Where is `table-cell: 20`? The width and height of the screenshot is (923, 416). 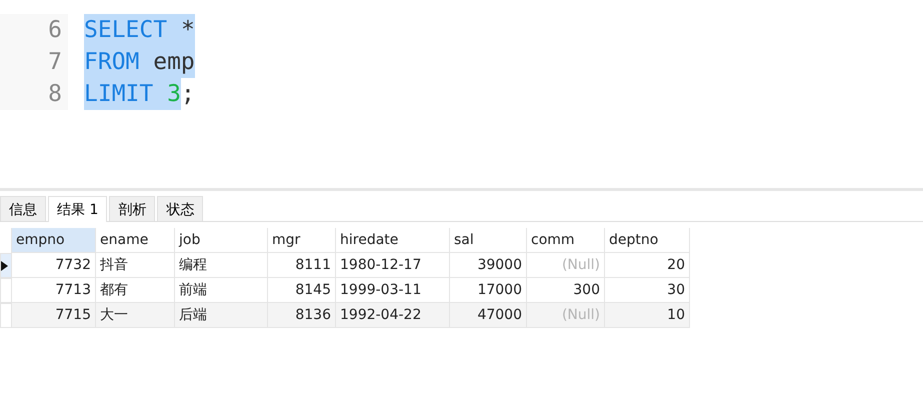 table-cell: 20 is located at coordinates (647, 265).